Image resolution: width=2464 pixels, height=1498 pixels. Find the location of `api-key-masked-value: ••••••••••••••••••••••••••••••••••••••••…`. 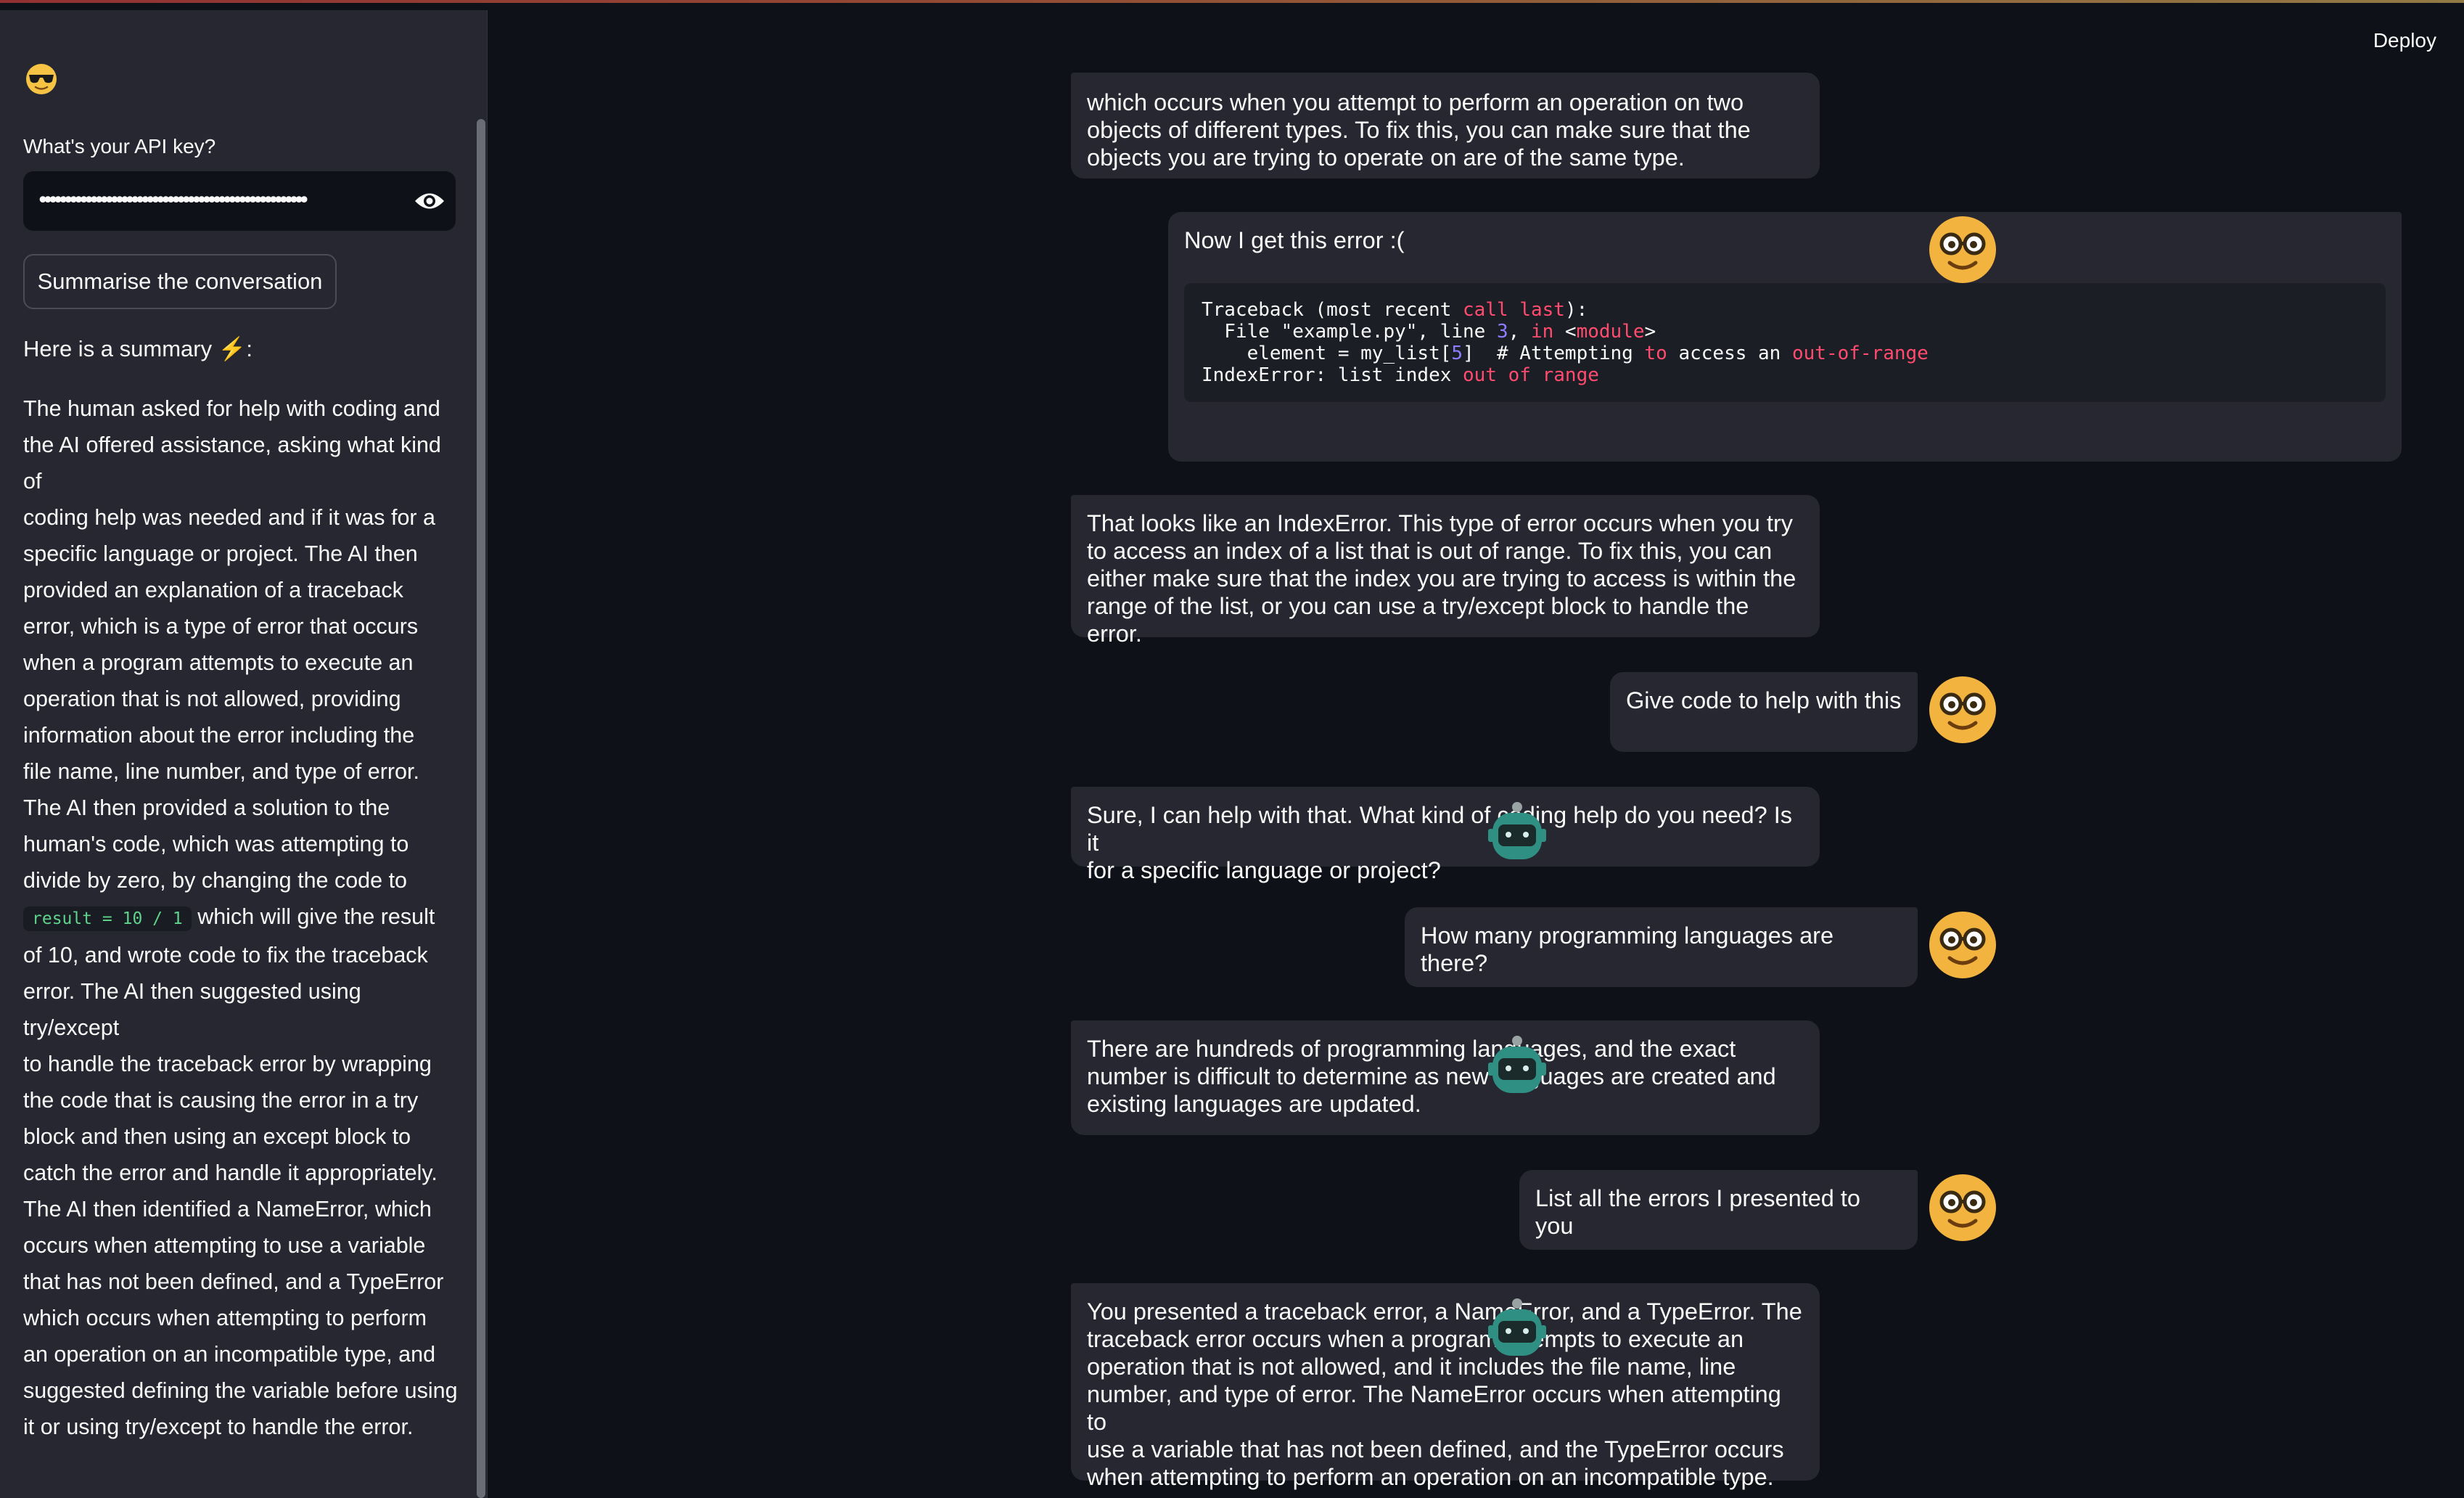

api-key-masked-value: ••••••••••••••••••••••••••••••••••••••••… is located at coordinates (218, 201).